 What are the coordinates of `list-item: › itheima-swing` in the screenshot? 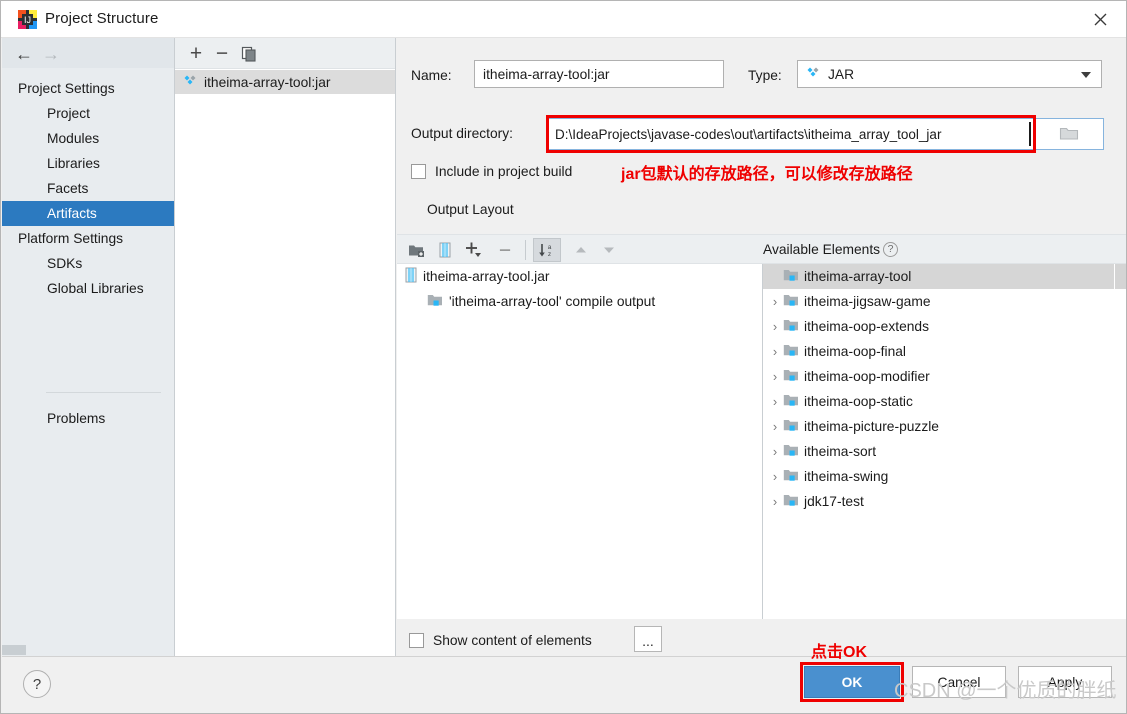 It's located at (944, 476).